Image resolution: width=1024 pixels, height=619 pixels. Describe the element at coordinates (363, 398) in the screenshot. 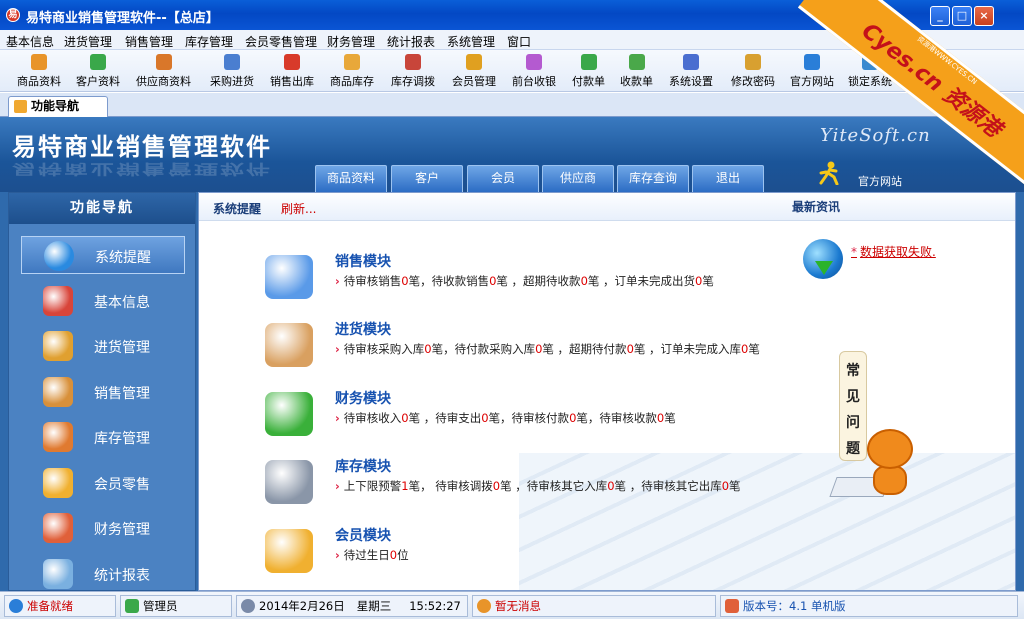

I see `module-title: 财务模块` at that location.